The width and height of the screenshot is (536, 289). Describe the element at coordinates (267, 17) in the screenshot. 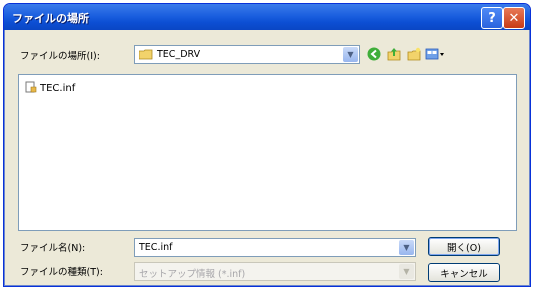

I see `title-bar: ファイルの場所 ? ✕` at that location.